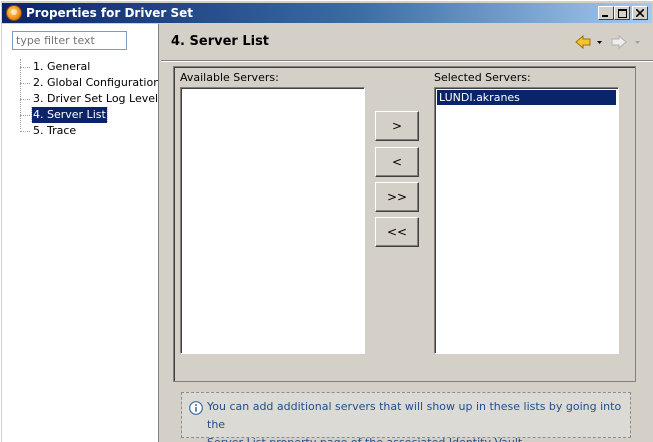 This screenshot has height=442, width=653. I want to click on minimize-button, so click(606, 13).